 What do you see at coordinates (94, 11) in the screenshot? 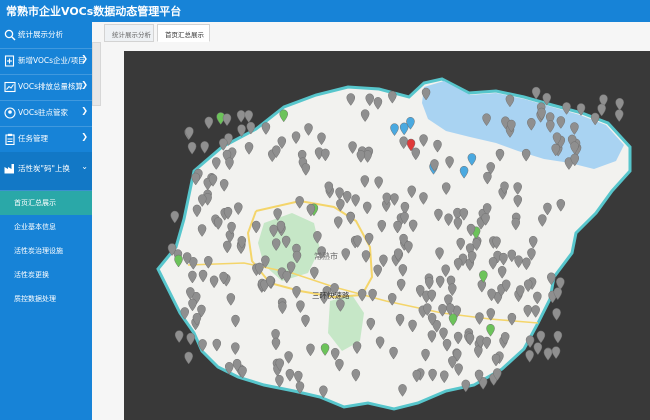
I see `app-title: 常熟市企业VOCs数据动态管理平台` at bounding box center [94, 11].